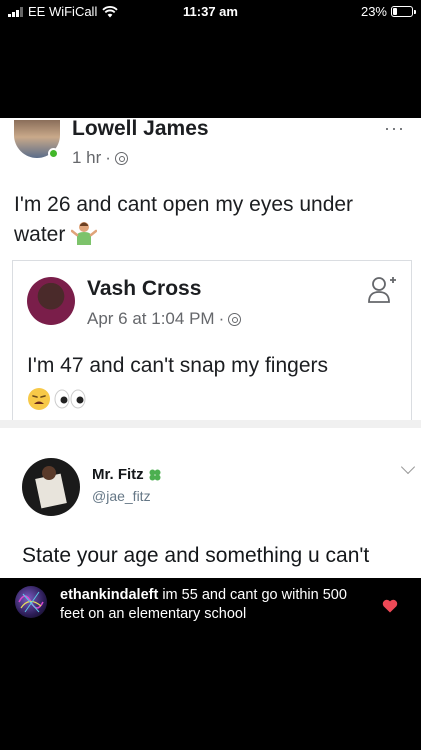  I want to click on commenter-avatar, so click(31, 602).